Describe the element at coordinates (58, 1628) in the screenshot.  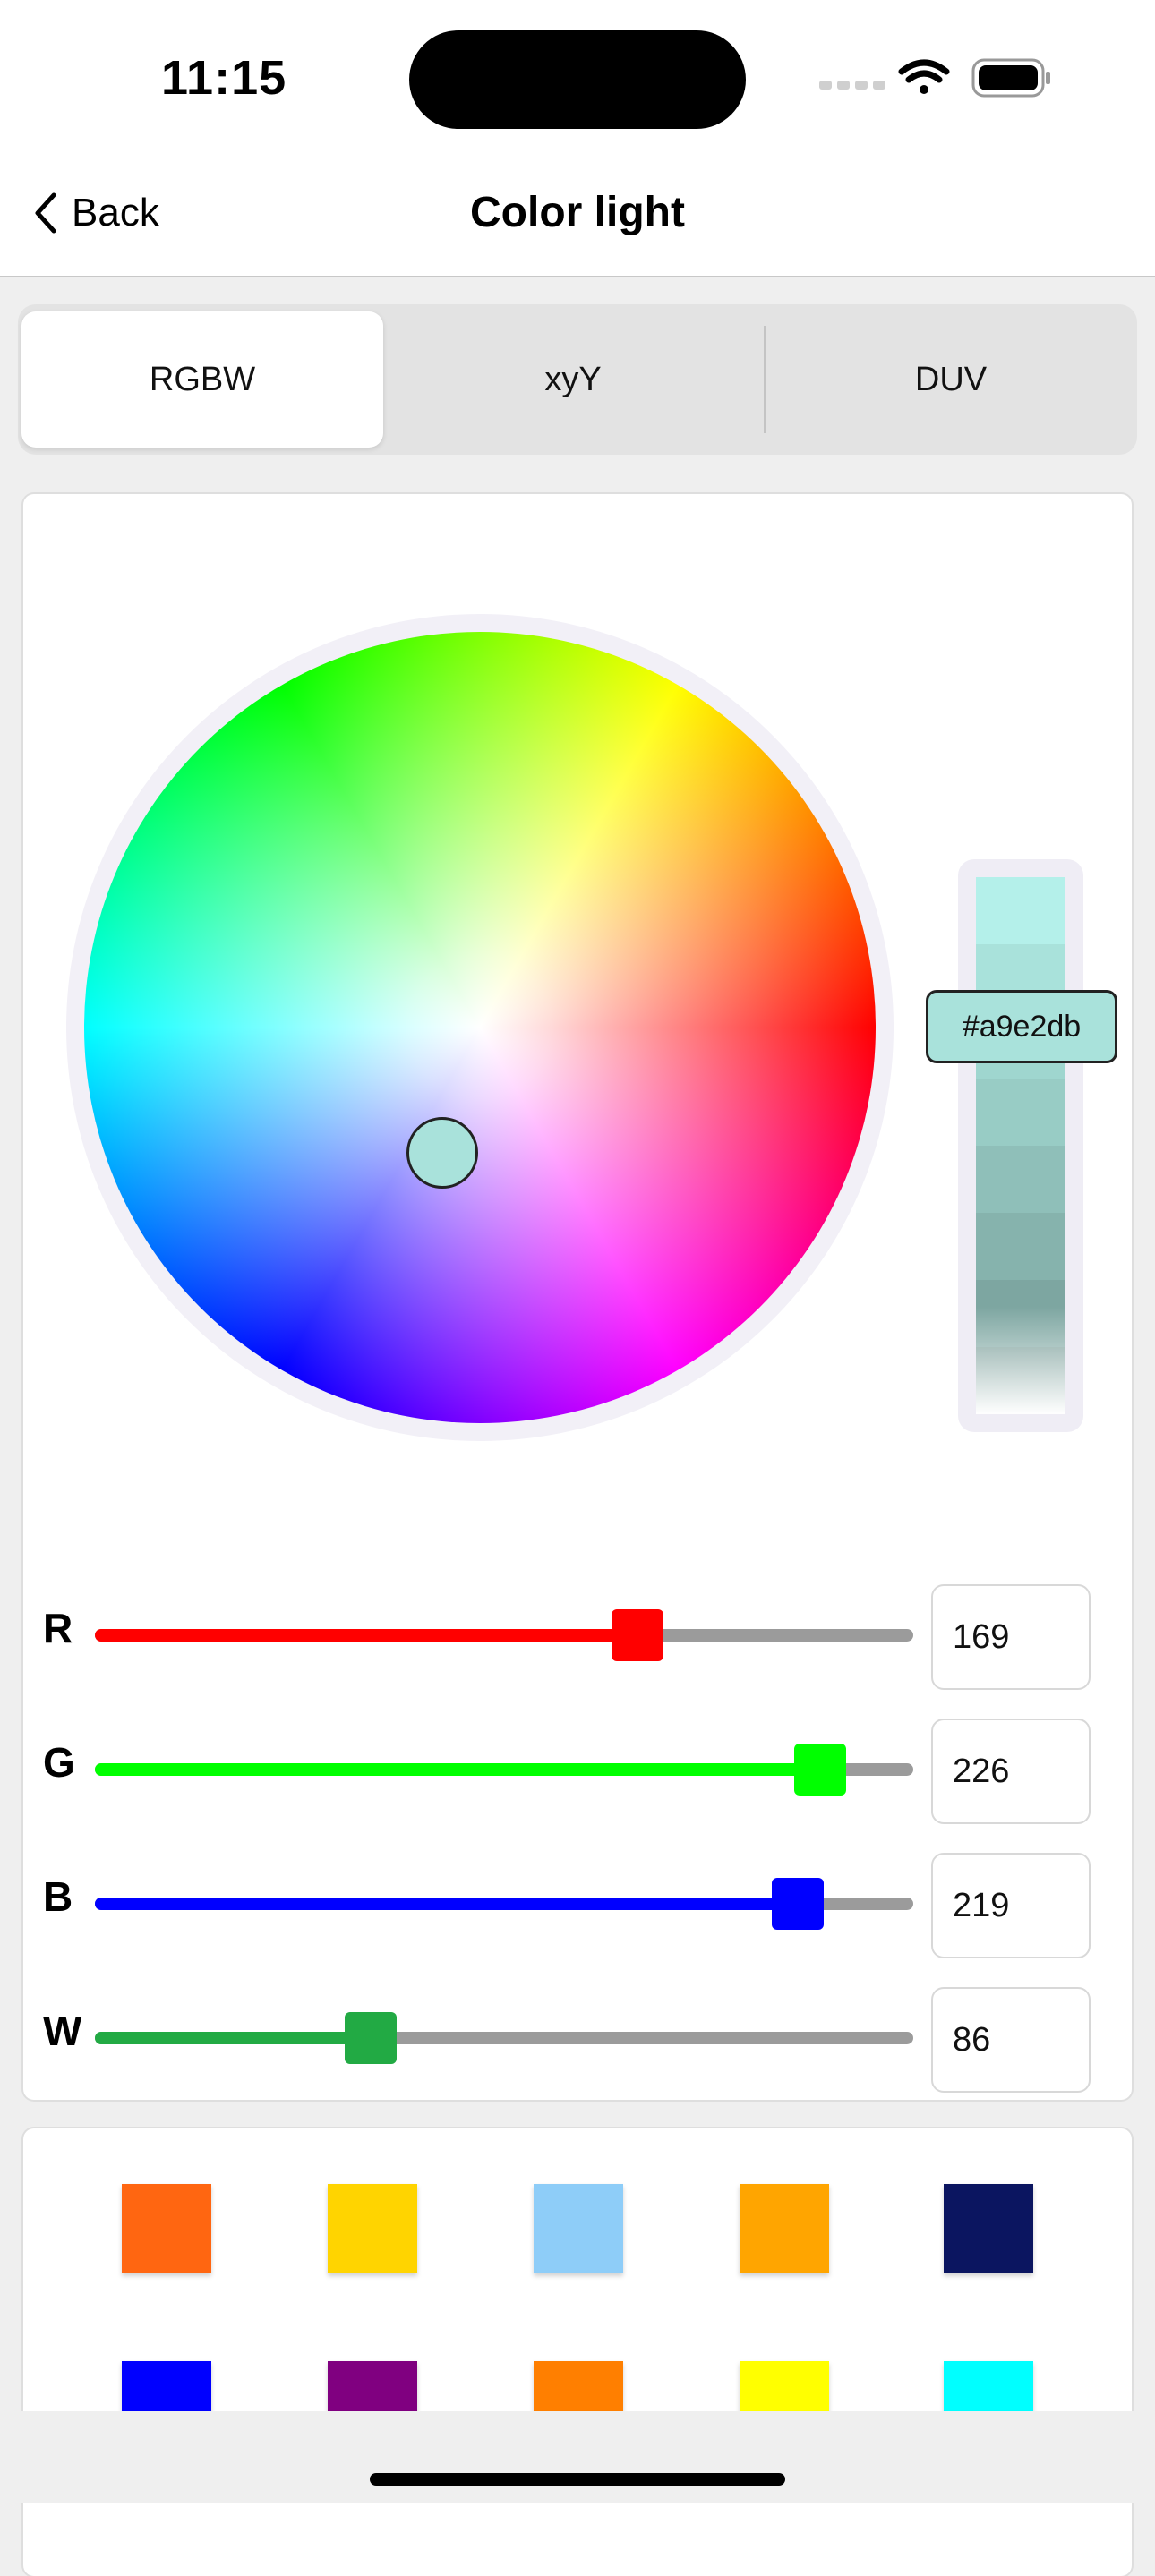
I see `slider-label: R` at that location.